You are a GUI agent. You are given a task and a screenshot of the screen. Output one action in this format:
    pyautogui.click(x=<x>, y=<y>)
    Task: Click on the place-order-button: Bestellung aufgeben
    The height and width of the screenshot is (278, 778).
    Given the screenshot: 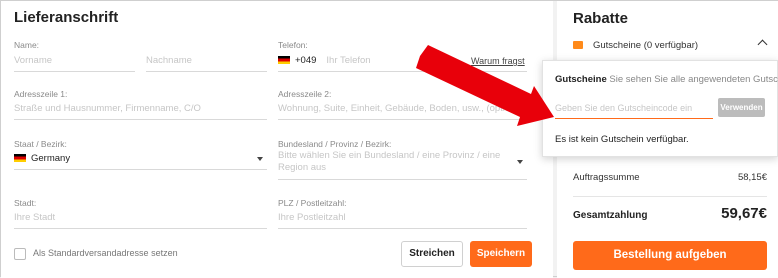 What is the action you would take?
    pyautogui.click(x=670, y=255)
    